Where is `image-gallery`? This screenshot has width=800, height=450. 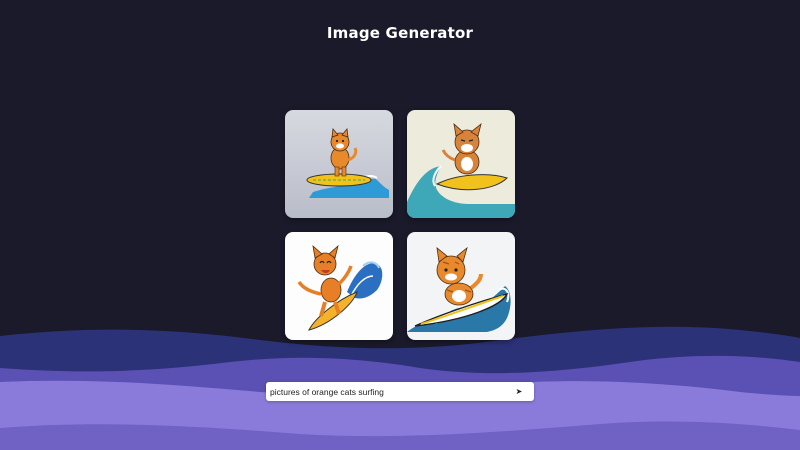 image-gallery is located at coordinates (400, 225).